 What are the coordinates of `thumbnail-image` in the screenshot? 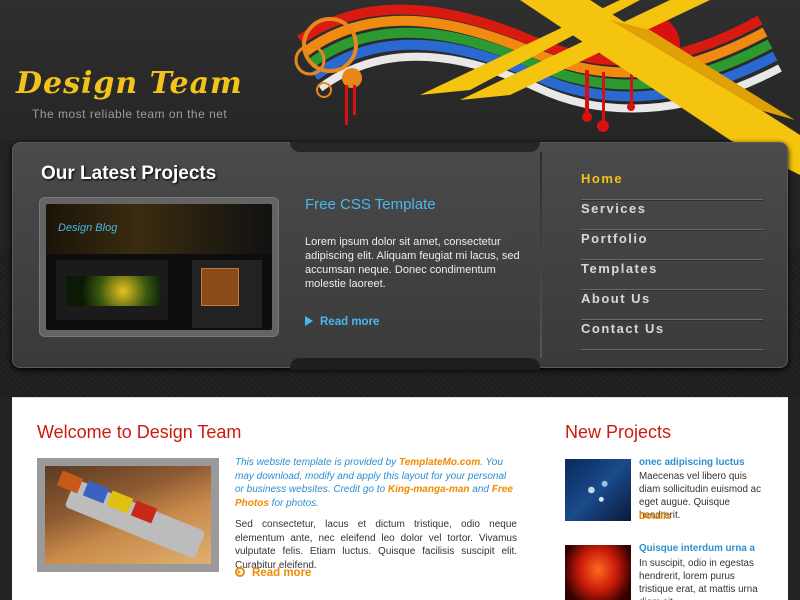 It's located at (113, 291).